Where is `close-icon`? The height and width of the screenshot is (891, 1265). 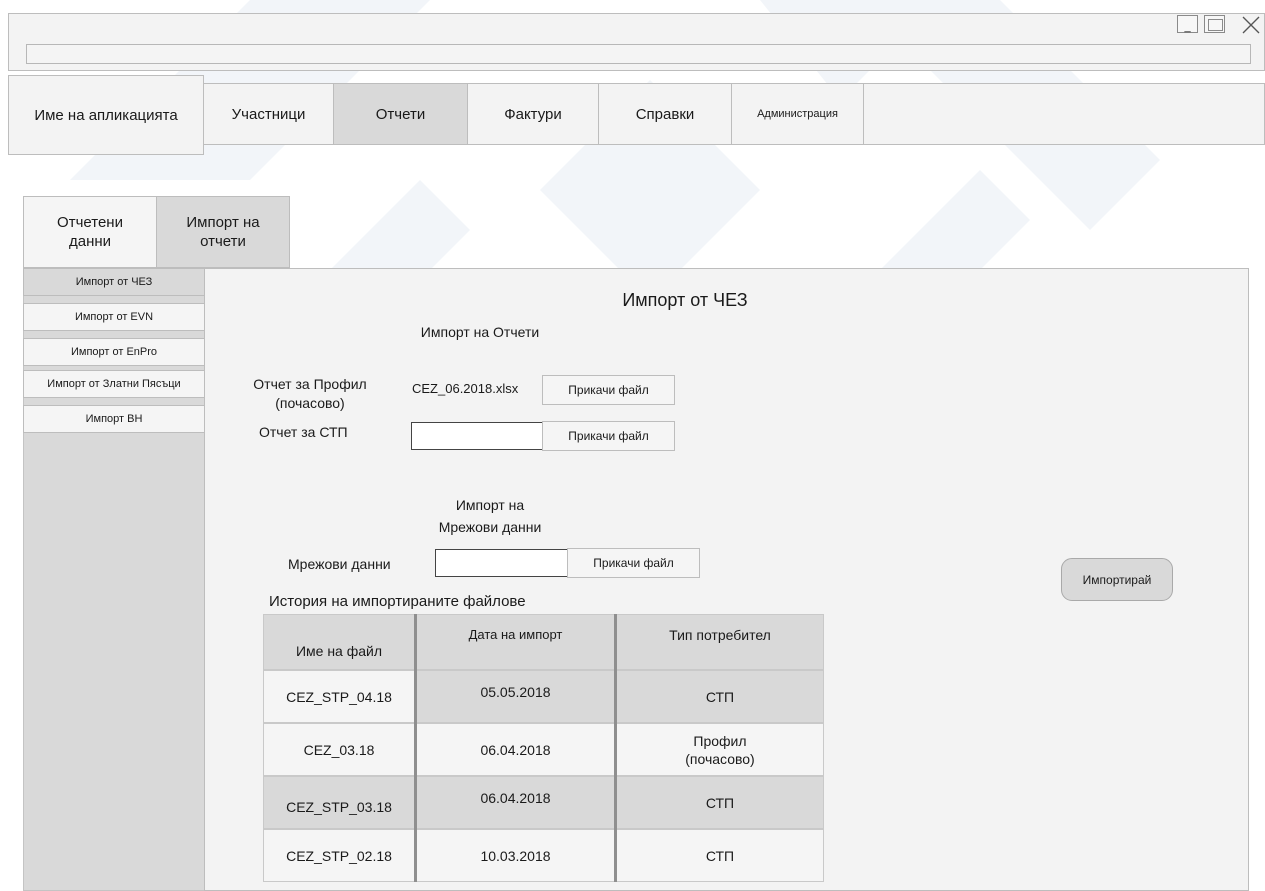 close-icon is located at coordinates (1251, 25).